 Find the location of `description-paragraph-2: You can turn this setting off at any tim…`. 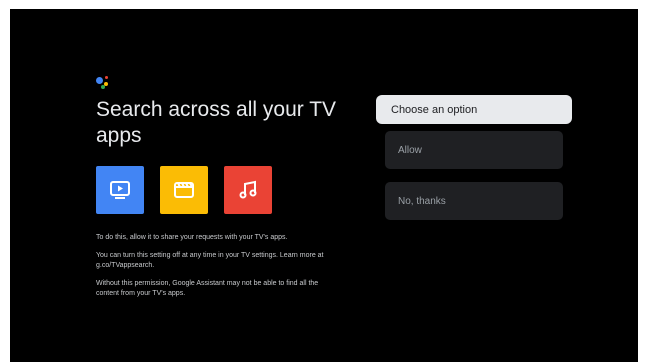

description-paragraph-2: You can turn this setting off at any tim… is located at coordinates (210, 260).